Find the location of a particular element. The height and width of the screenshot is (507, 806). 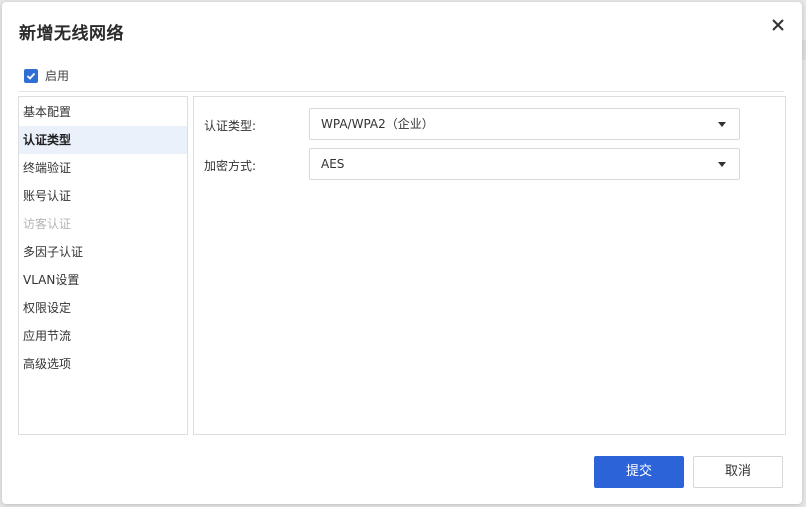

auth-type-select: WPA/WPA2（企业） is located at coordinates (524, 124).